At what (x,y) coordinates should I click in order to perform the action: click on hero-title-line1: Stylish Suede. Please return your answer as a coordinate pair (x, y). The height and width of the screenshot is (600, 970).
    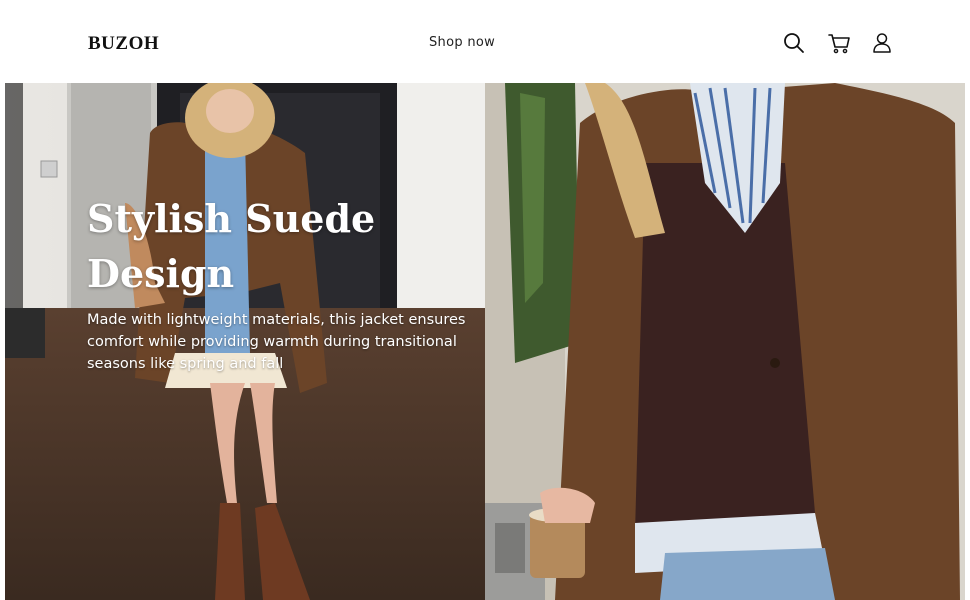
    Looking at the image, I should click on (231, 218).